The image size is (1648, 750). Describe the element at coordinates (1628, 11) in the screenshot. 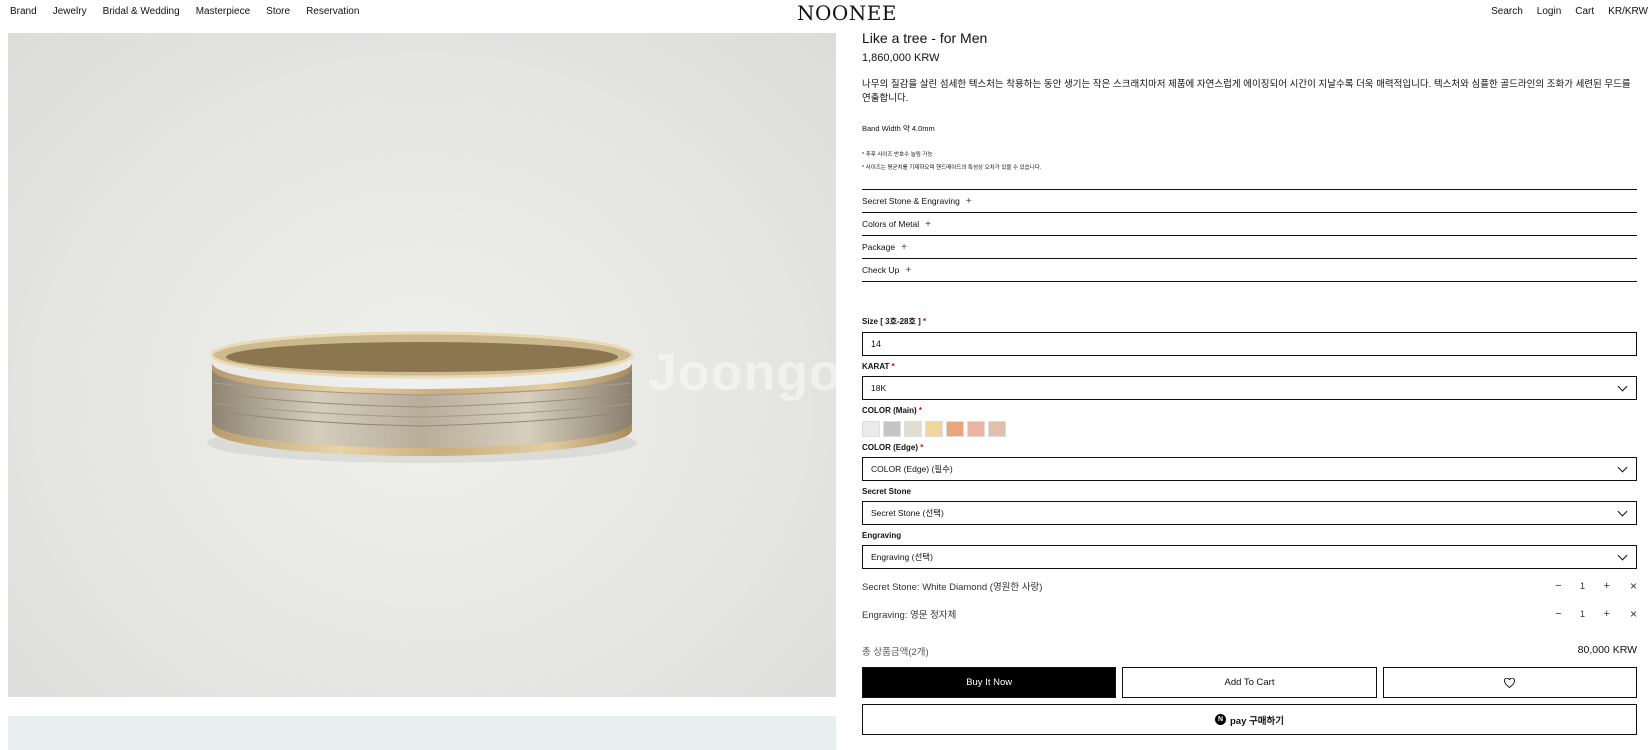

I see `nav-locale: KR/KRW` at that location.